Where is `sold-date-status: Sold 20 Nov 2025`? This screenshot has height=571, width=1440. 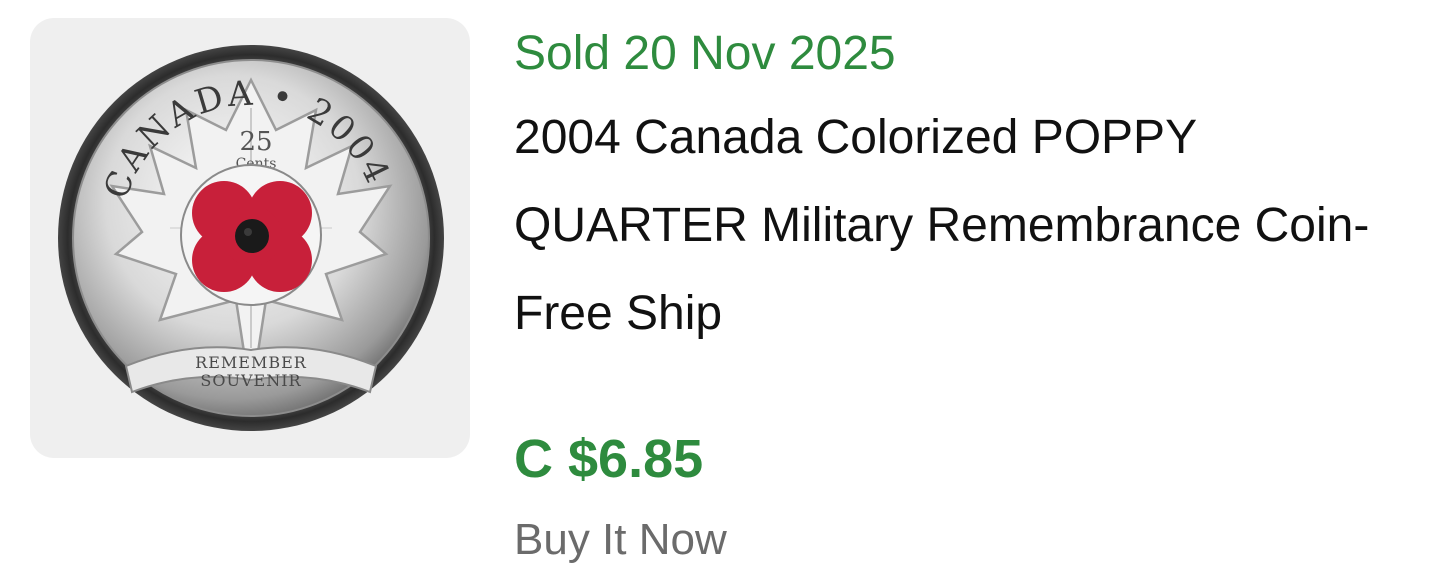
sold-date-status: Sold 20 Nov 2025 is located at coordinates (705, 53).